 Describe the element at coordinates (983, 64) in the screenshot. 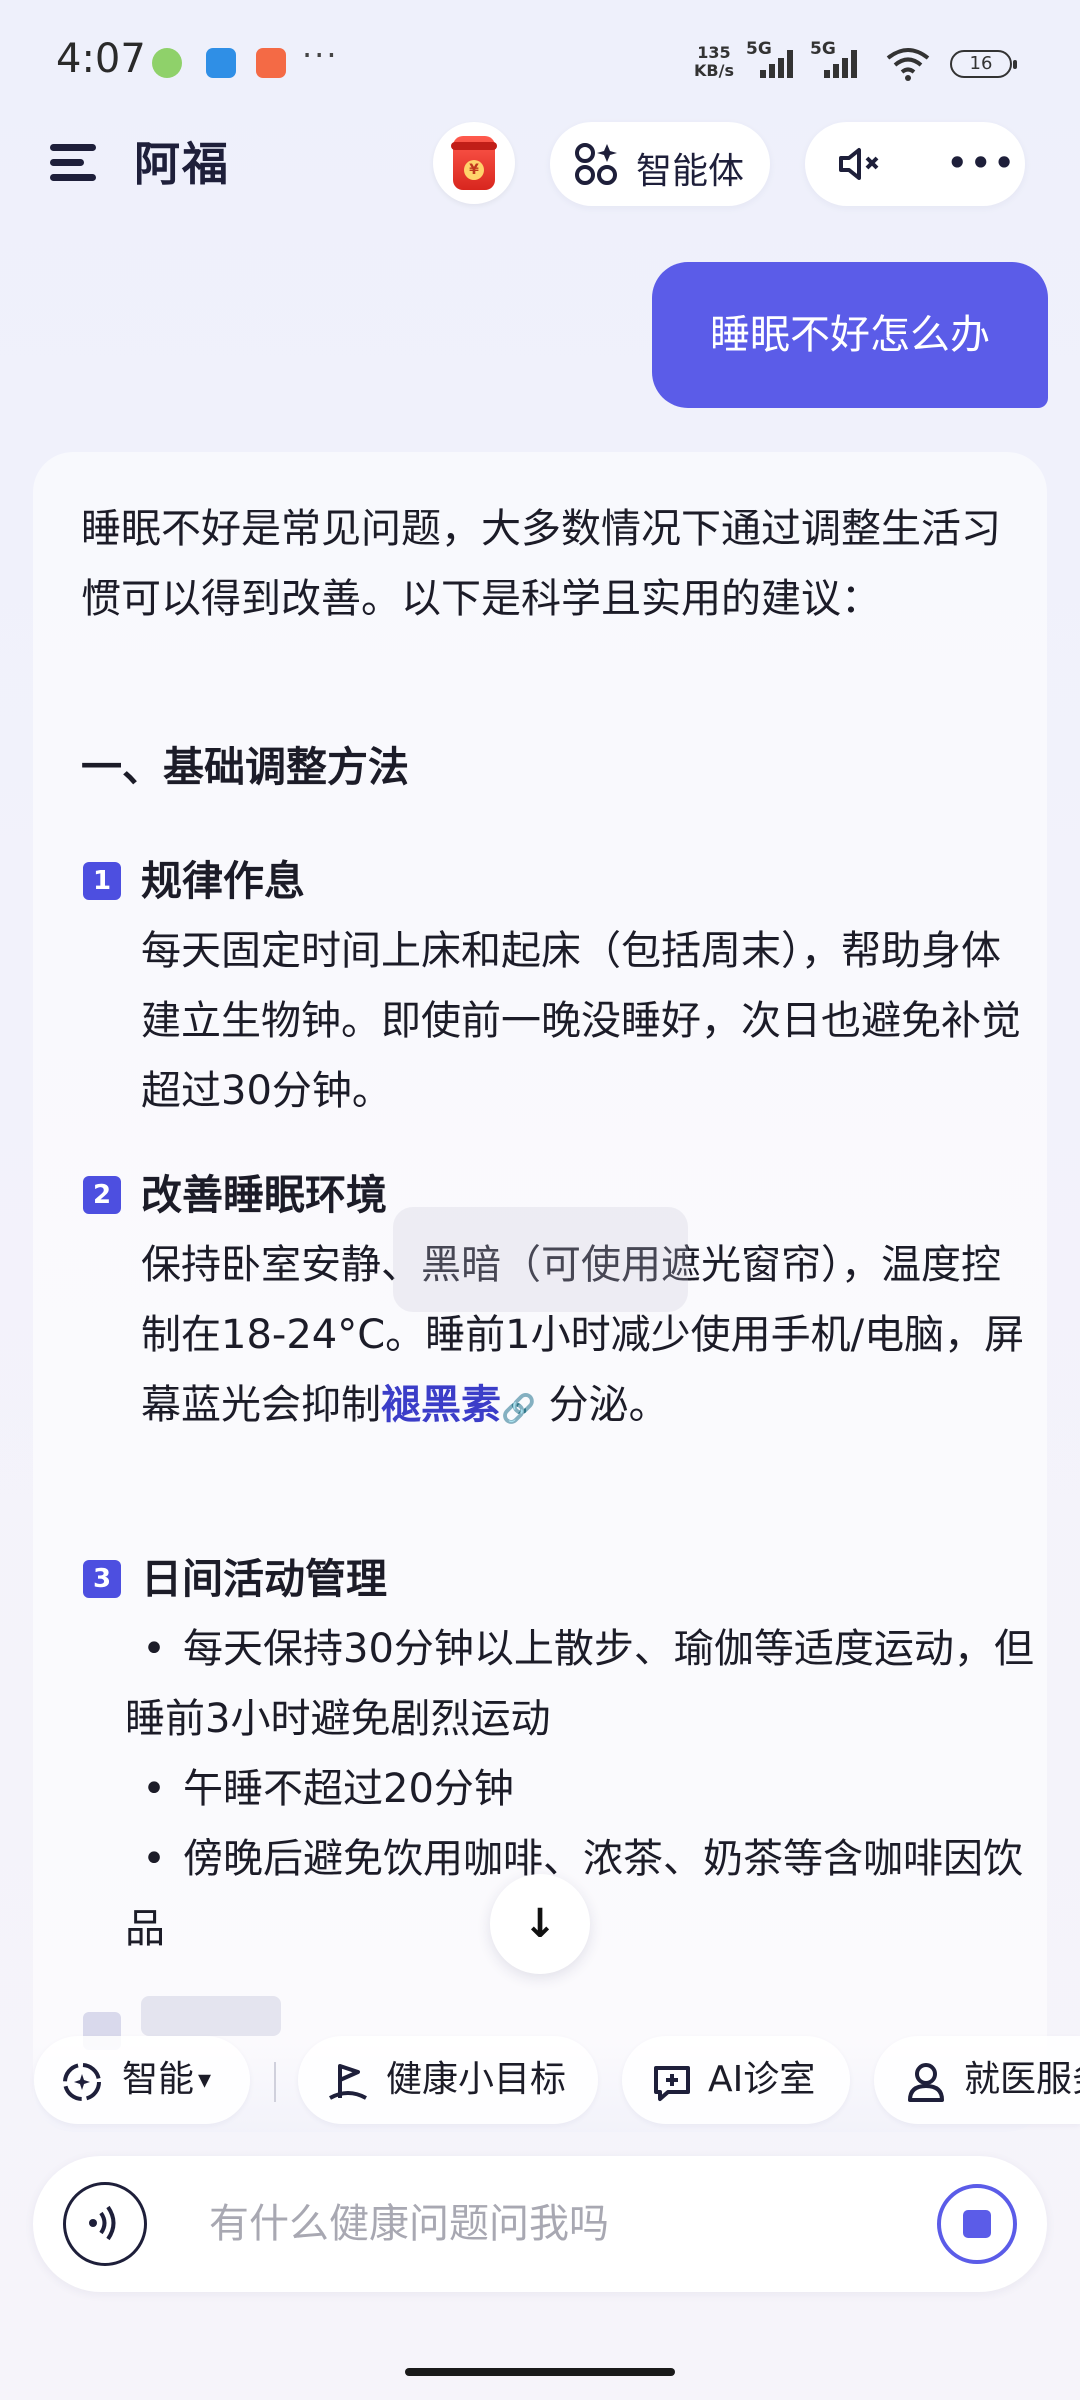

I see `battery-indicator: 16` at that location.